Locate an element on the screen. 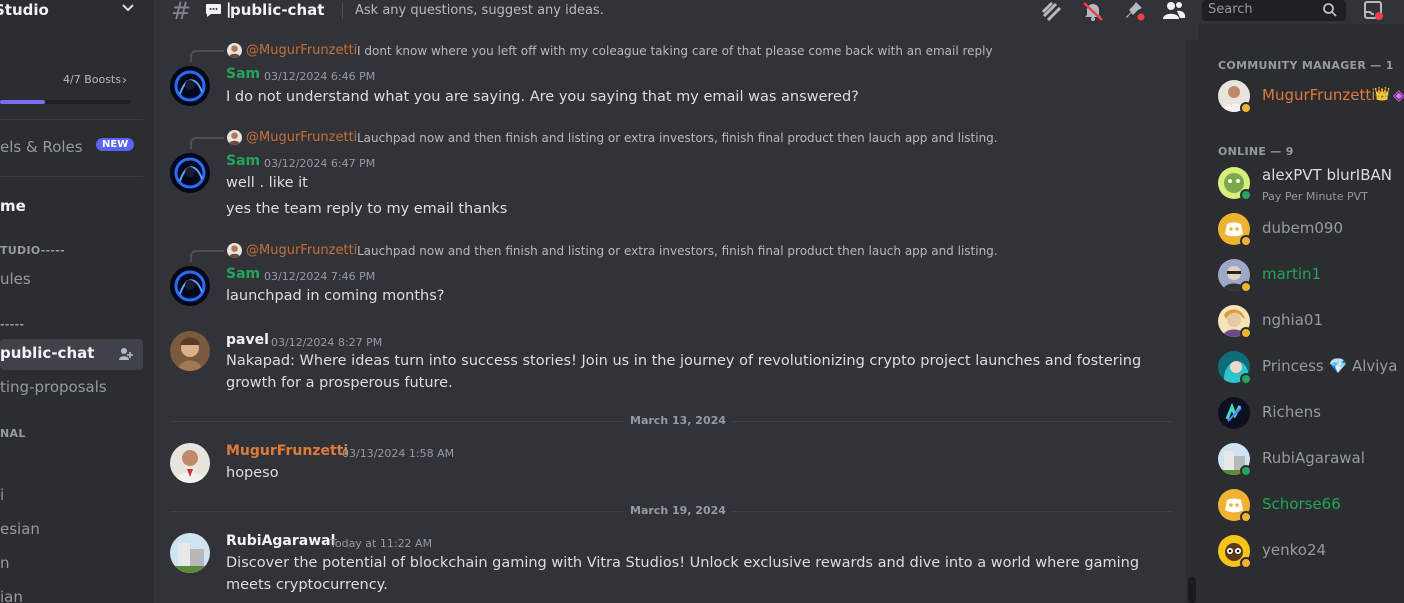  timestamp: Today at 11:22 AM is located at coordinates (381, 543).